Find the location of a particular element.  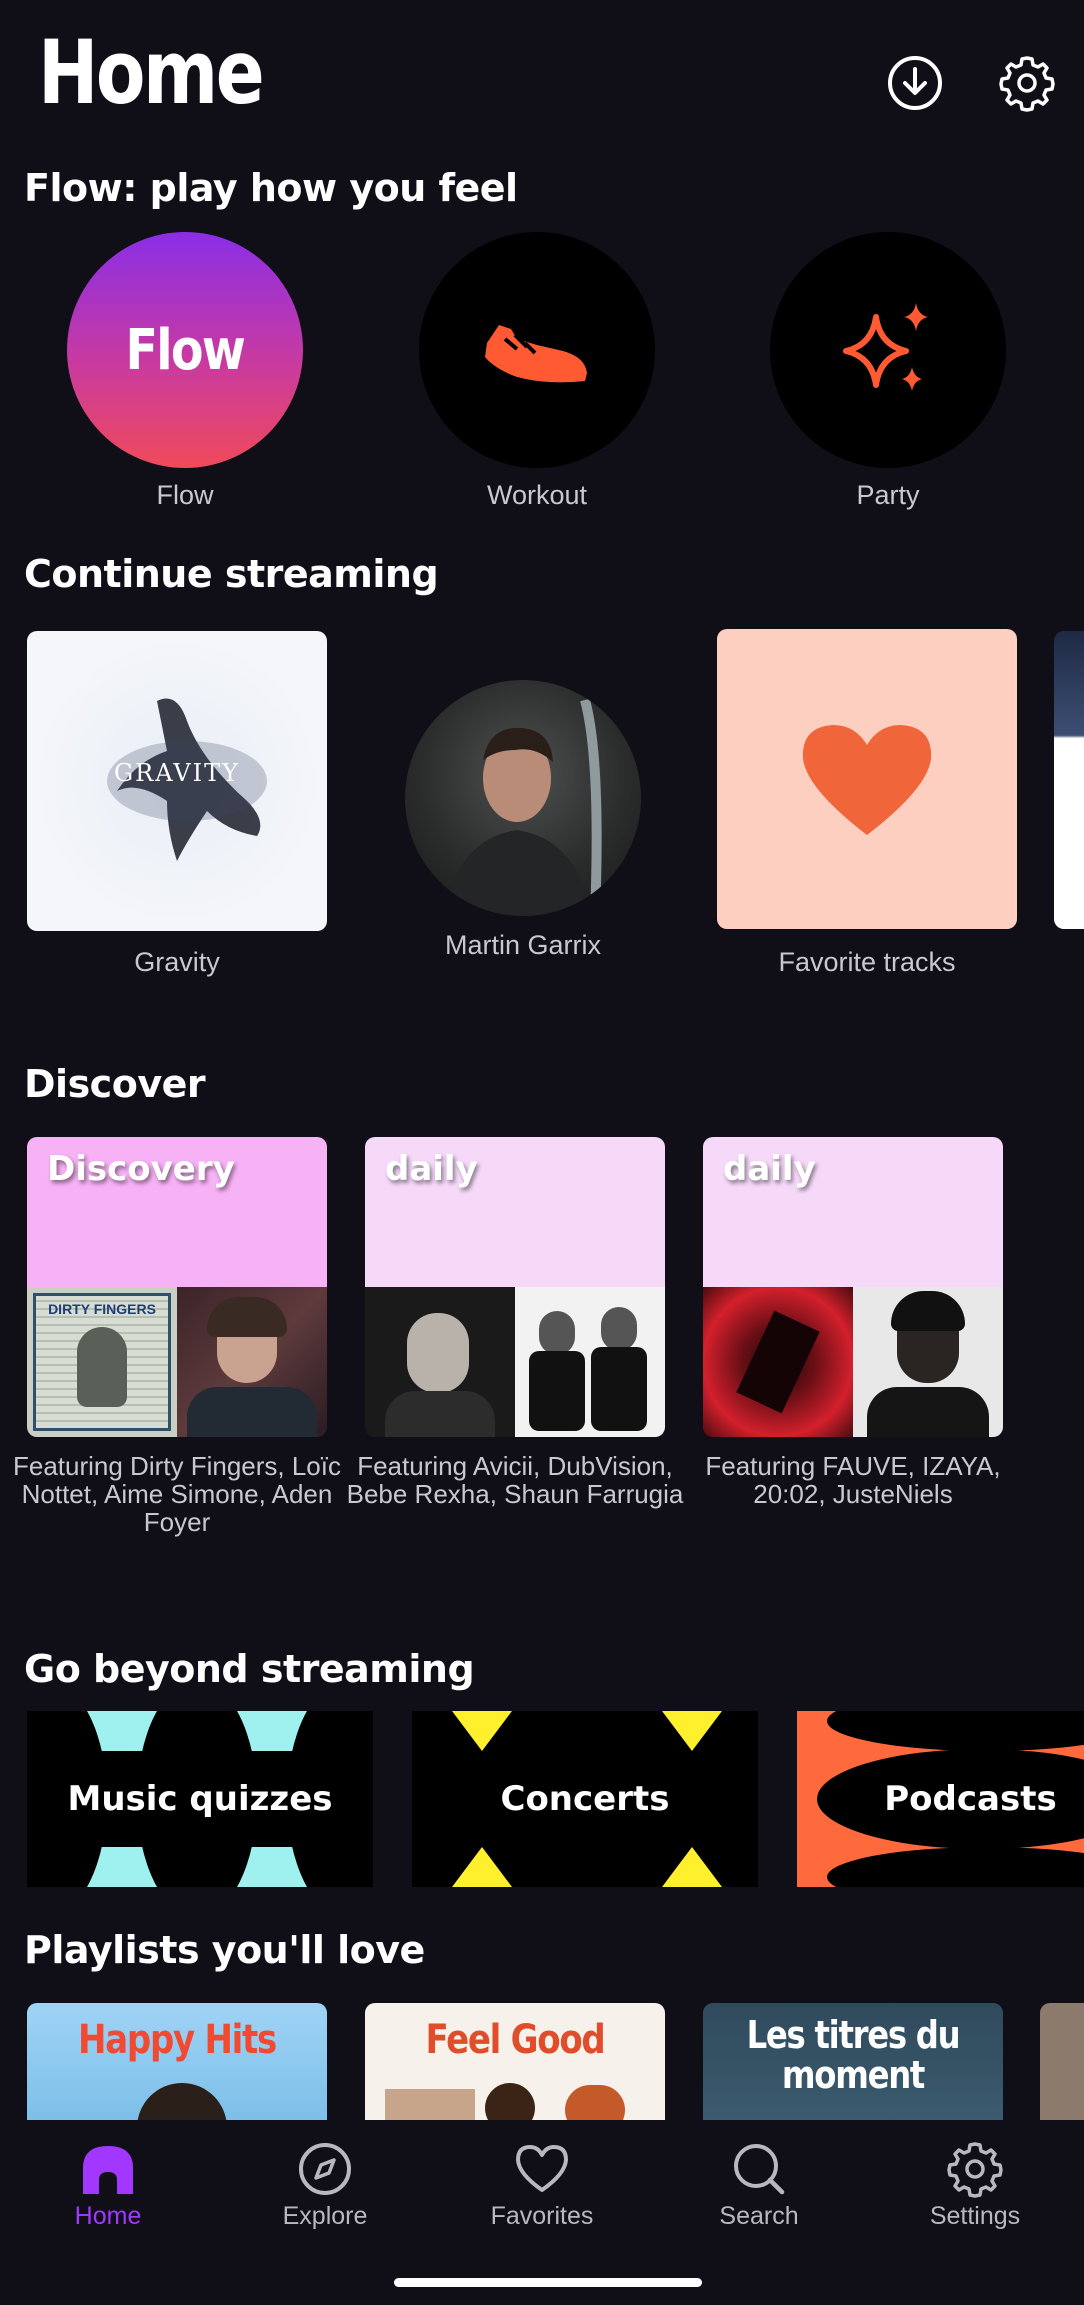

nav-item-explore: Explore is located at coordinates (325, 2185).